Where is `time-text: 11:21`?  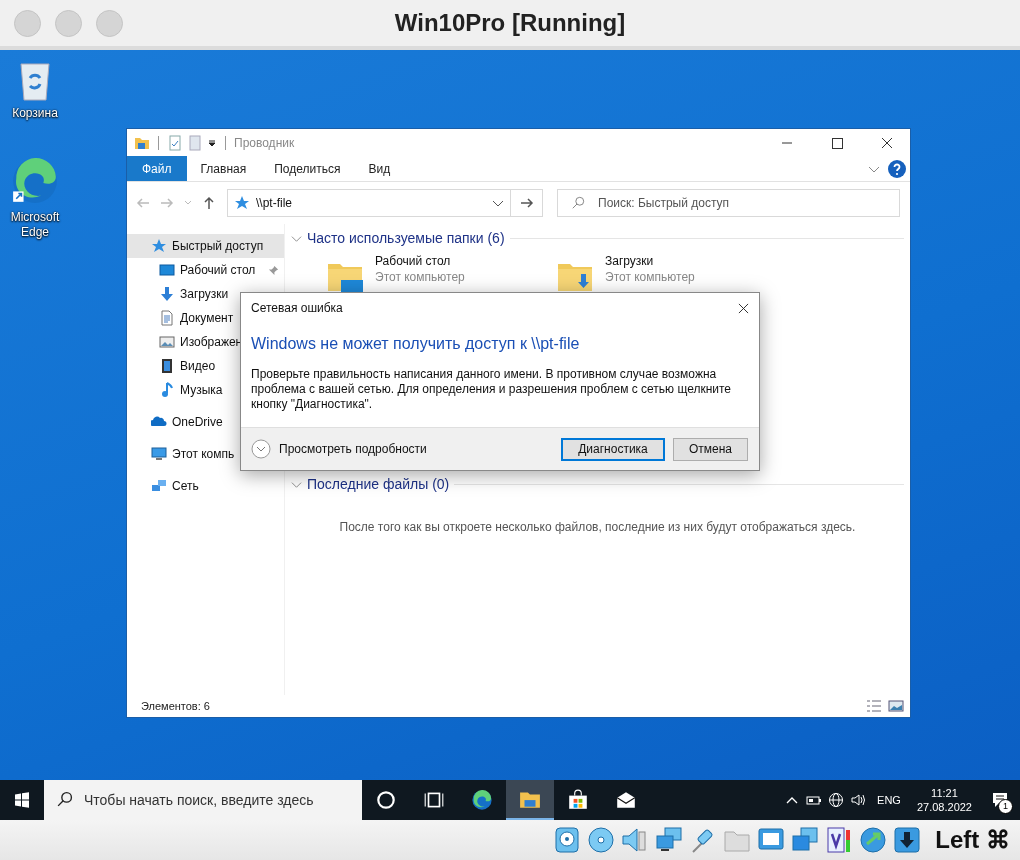
time-text: 11:21 is located at coordinates (944, 793).